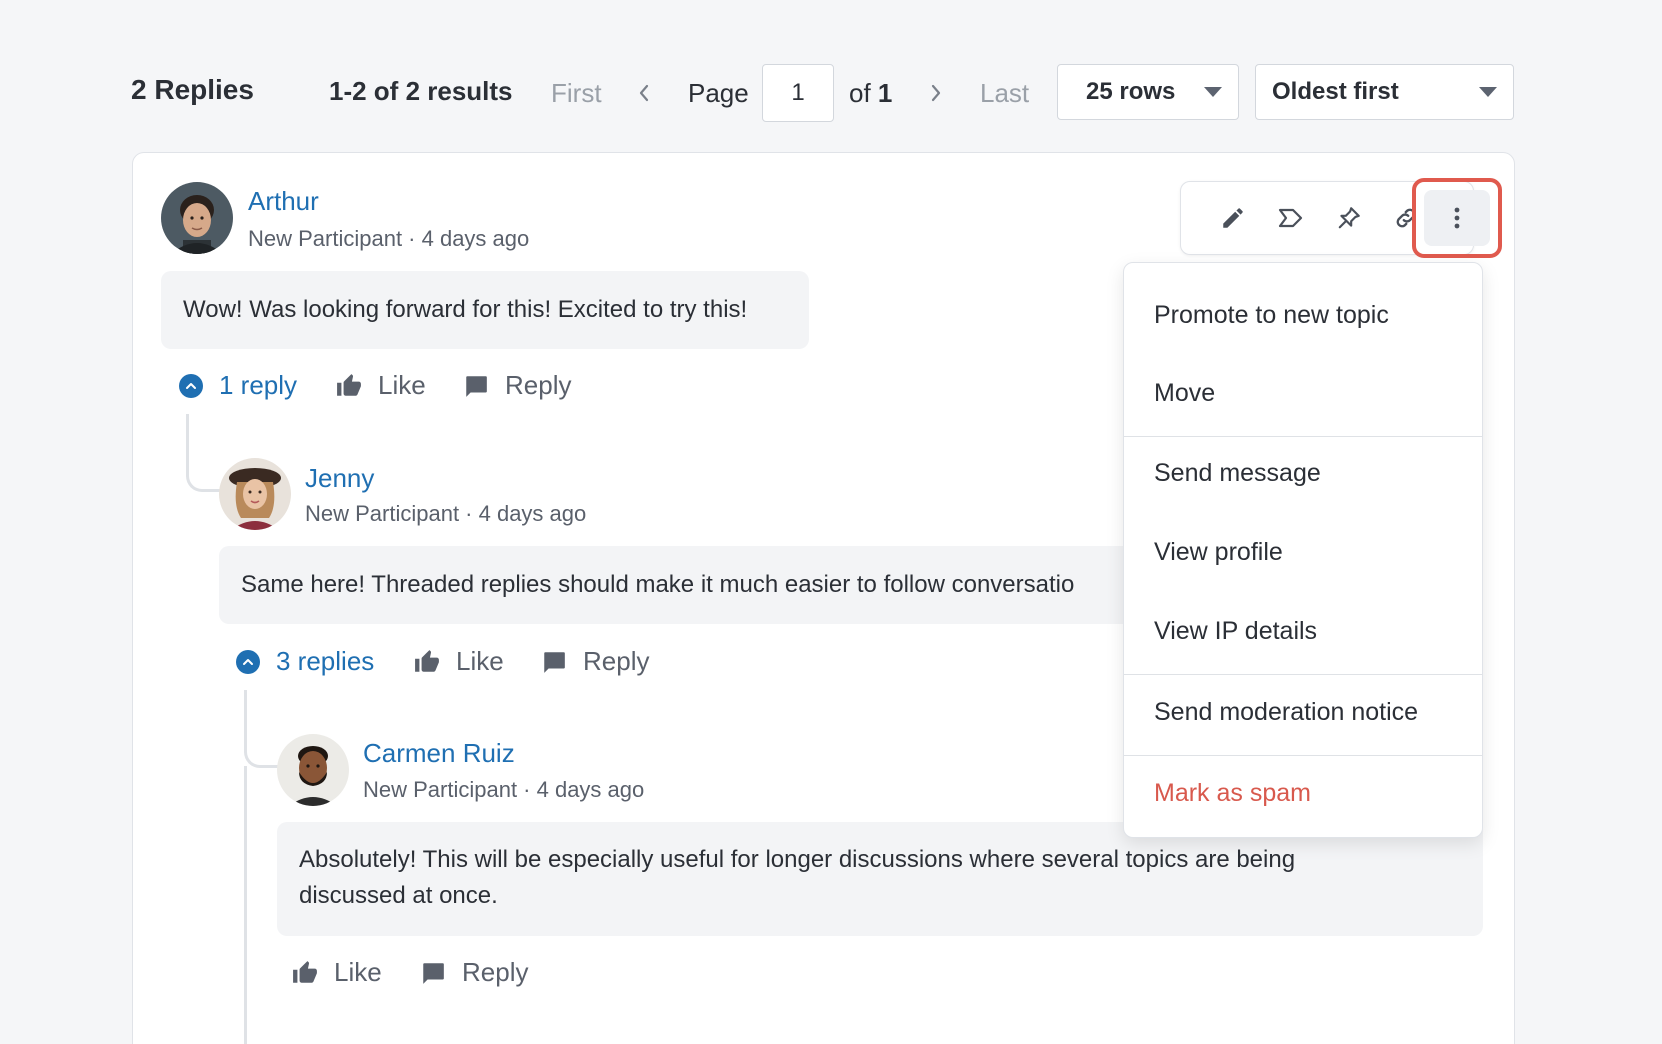 The height and width of the screenshot is (1044, 1662). What do you see at coordinates (325, 661) in the screenshot?
I see `toggle-replies-label: 3 replies` at bounding box center [325, 661].